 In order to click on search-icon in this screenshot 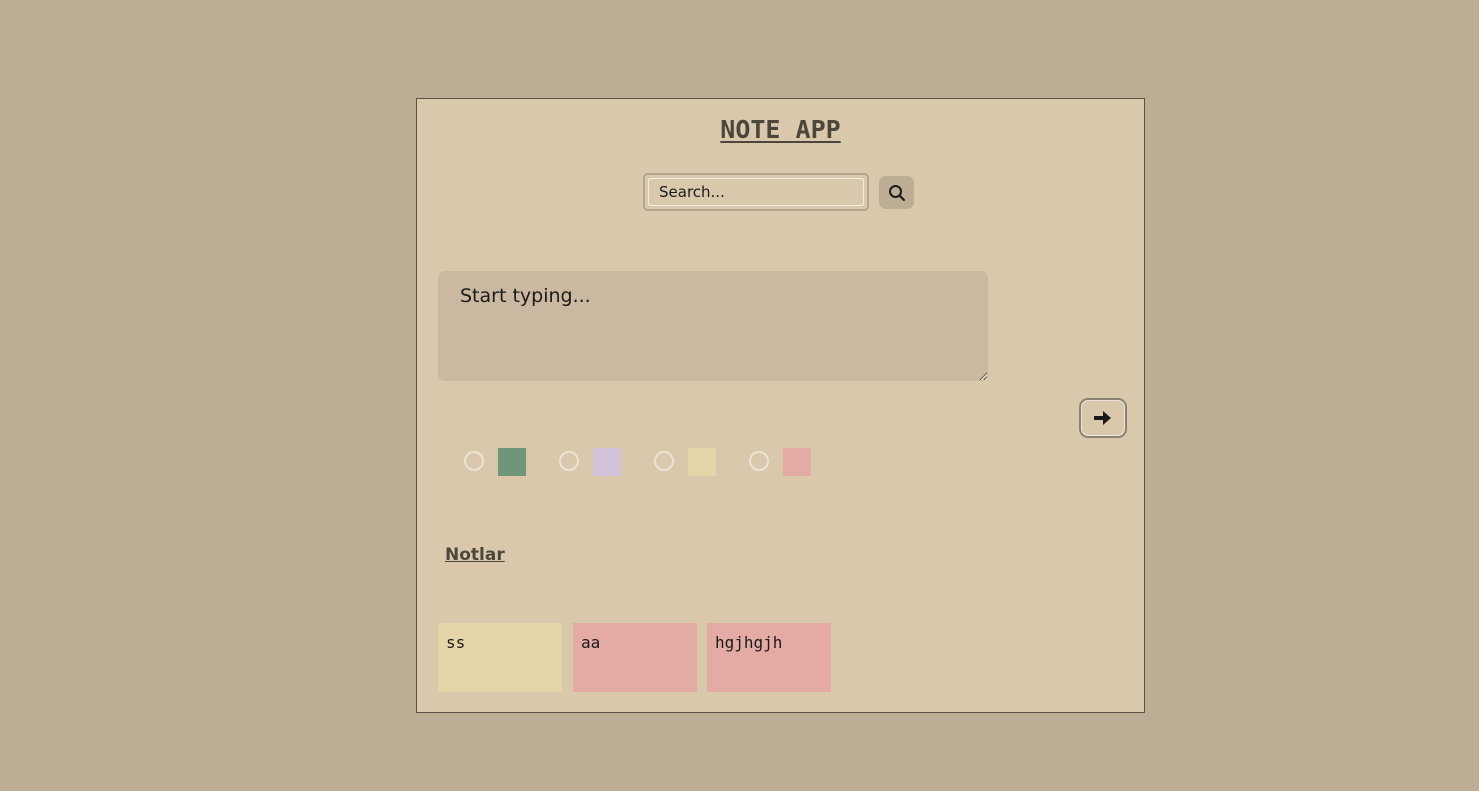, I will do `click(896, 192)`.